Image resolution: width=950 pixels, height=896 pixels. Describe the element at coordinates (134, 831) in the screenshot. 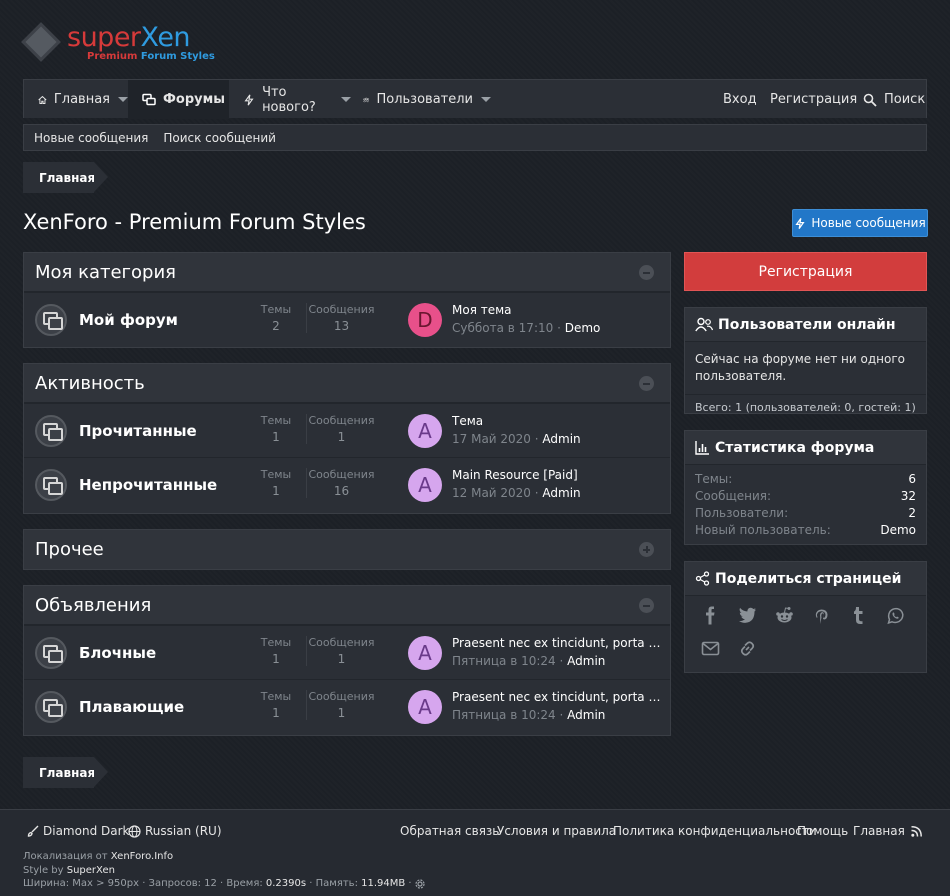

I see `globe-icon` at that location.